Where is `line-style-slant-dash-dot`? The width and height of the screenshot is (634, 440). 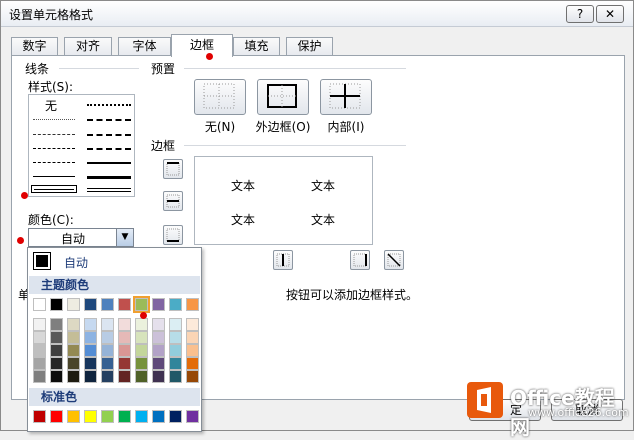 line-style-slant-dash-dot is located at coordinates (109, 120).